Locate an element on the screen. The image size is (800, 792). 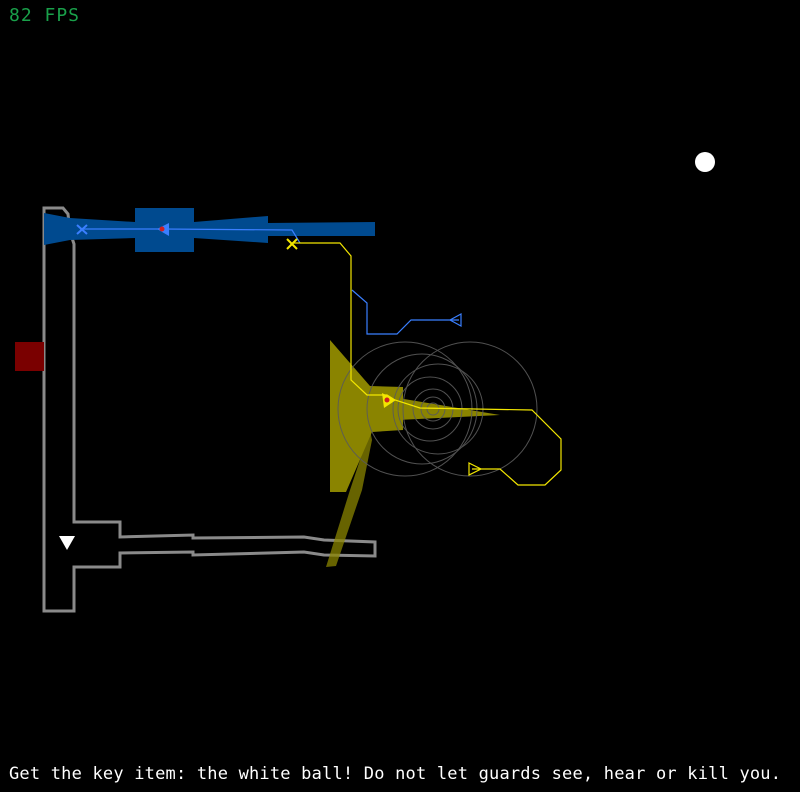
x-waypoint-icon is located at coordinates (292, 244).